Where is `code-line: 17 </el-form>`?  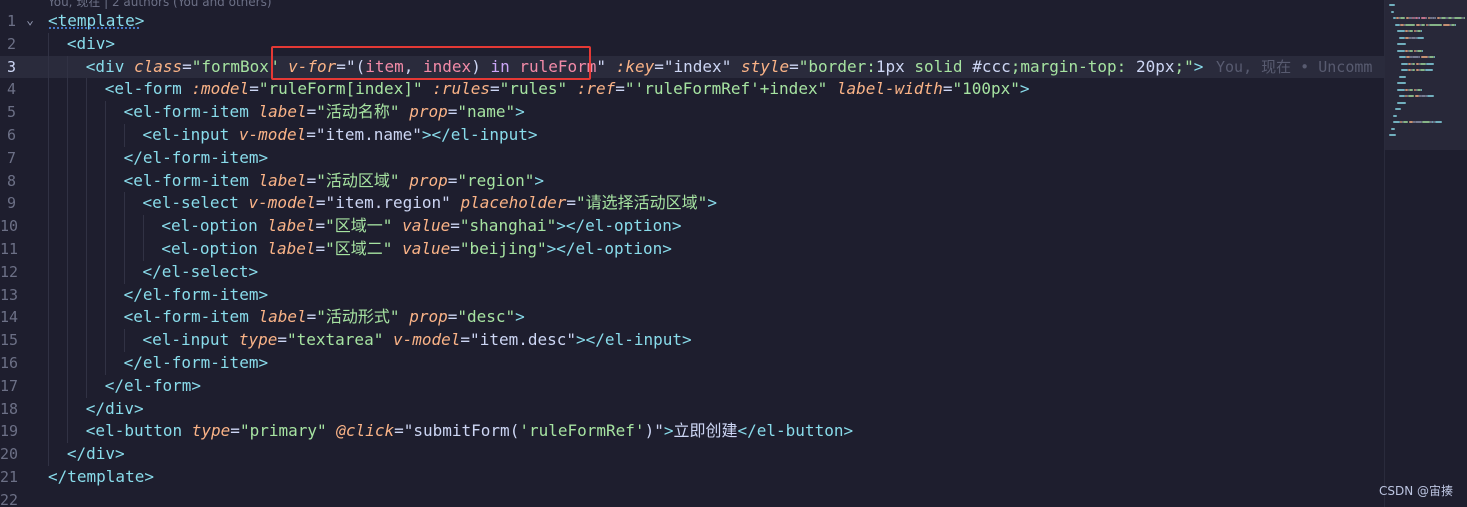
code-line: 17 </el-form> is located at coordinates (692, 386).